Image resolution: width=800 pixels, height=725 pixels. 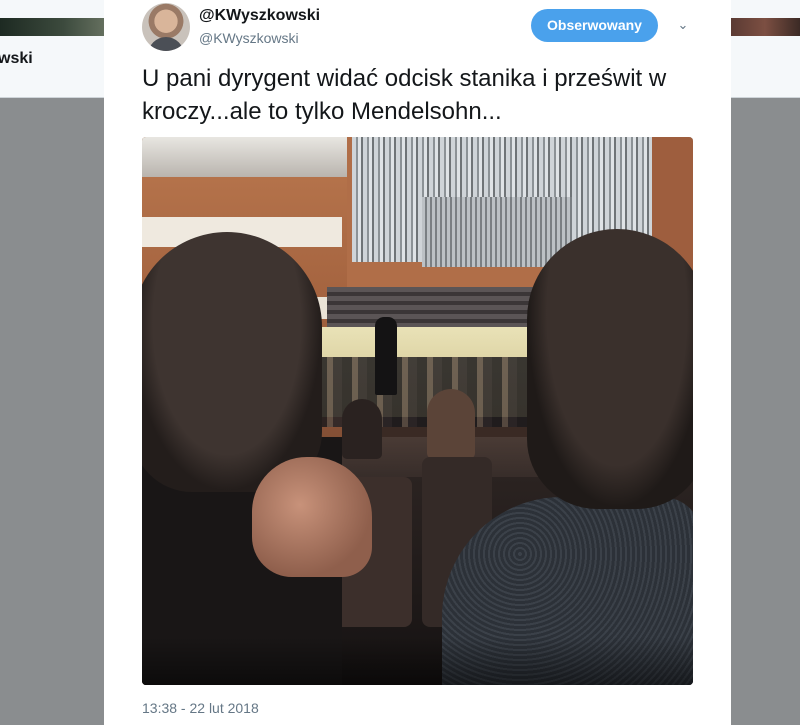 I want to click on background-banner-right, so click(x=765, y=27).